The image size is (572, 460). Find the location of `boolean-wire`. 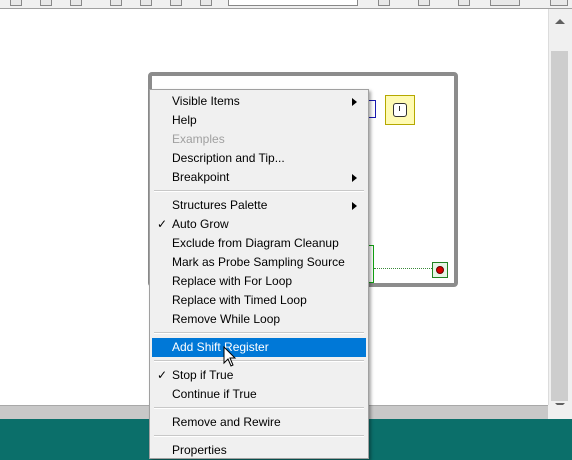

boolean-wire is located at coordinates (403, 268).